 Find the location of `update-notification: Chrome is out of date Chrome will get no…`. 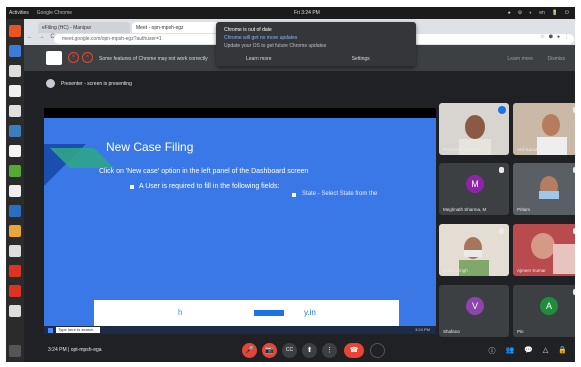

update-notification: Chrome is out of date Chrome will get no… is located at coordinates (316, 44).